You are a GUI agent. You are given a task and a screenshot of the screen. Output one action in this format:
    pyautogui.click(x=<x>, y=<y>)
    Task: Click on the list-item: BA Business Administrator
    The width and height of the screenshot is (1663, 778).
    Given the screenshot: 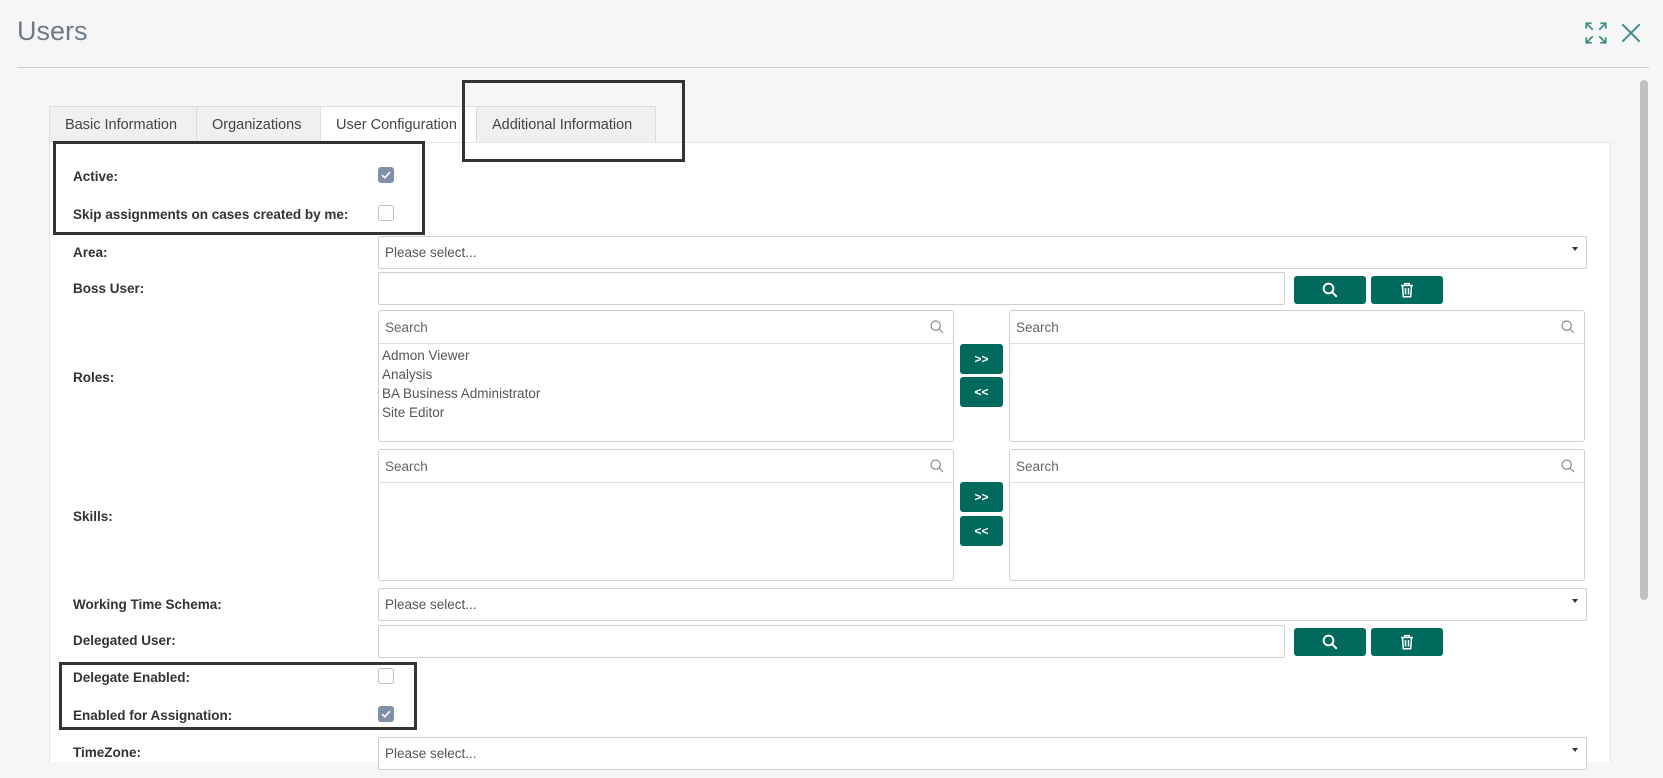 What is the action you would take?
    pyautogui.click(x=666, y=393)
    